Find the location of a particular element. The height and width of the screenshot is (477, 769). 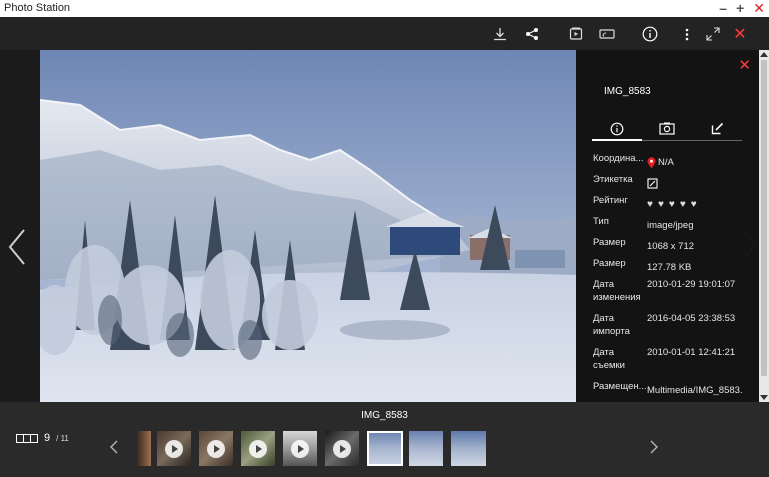

counter-total: / 11 is located at coordinates (62, 438).